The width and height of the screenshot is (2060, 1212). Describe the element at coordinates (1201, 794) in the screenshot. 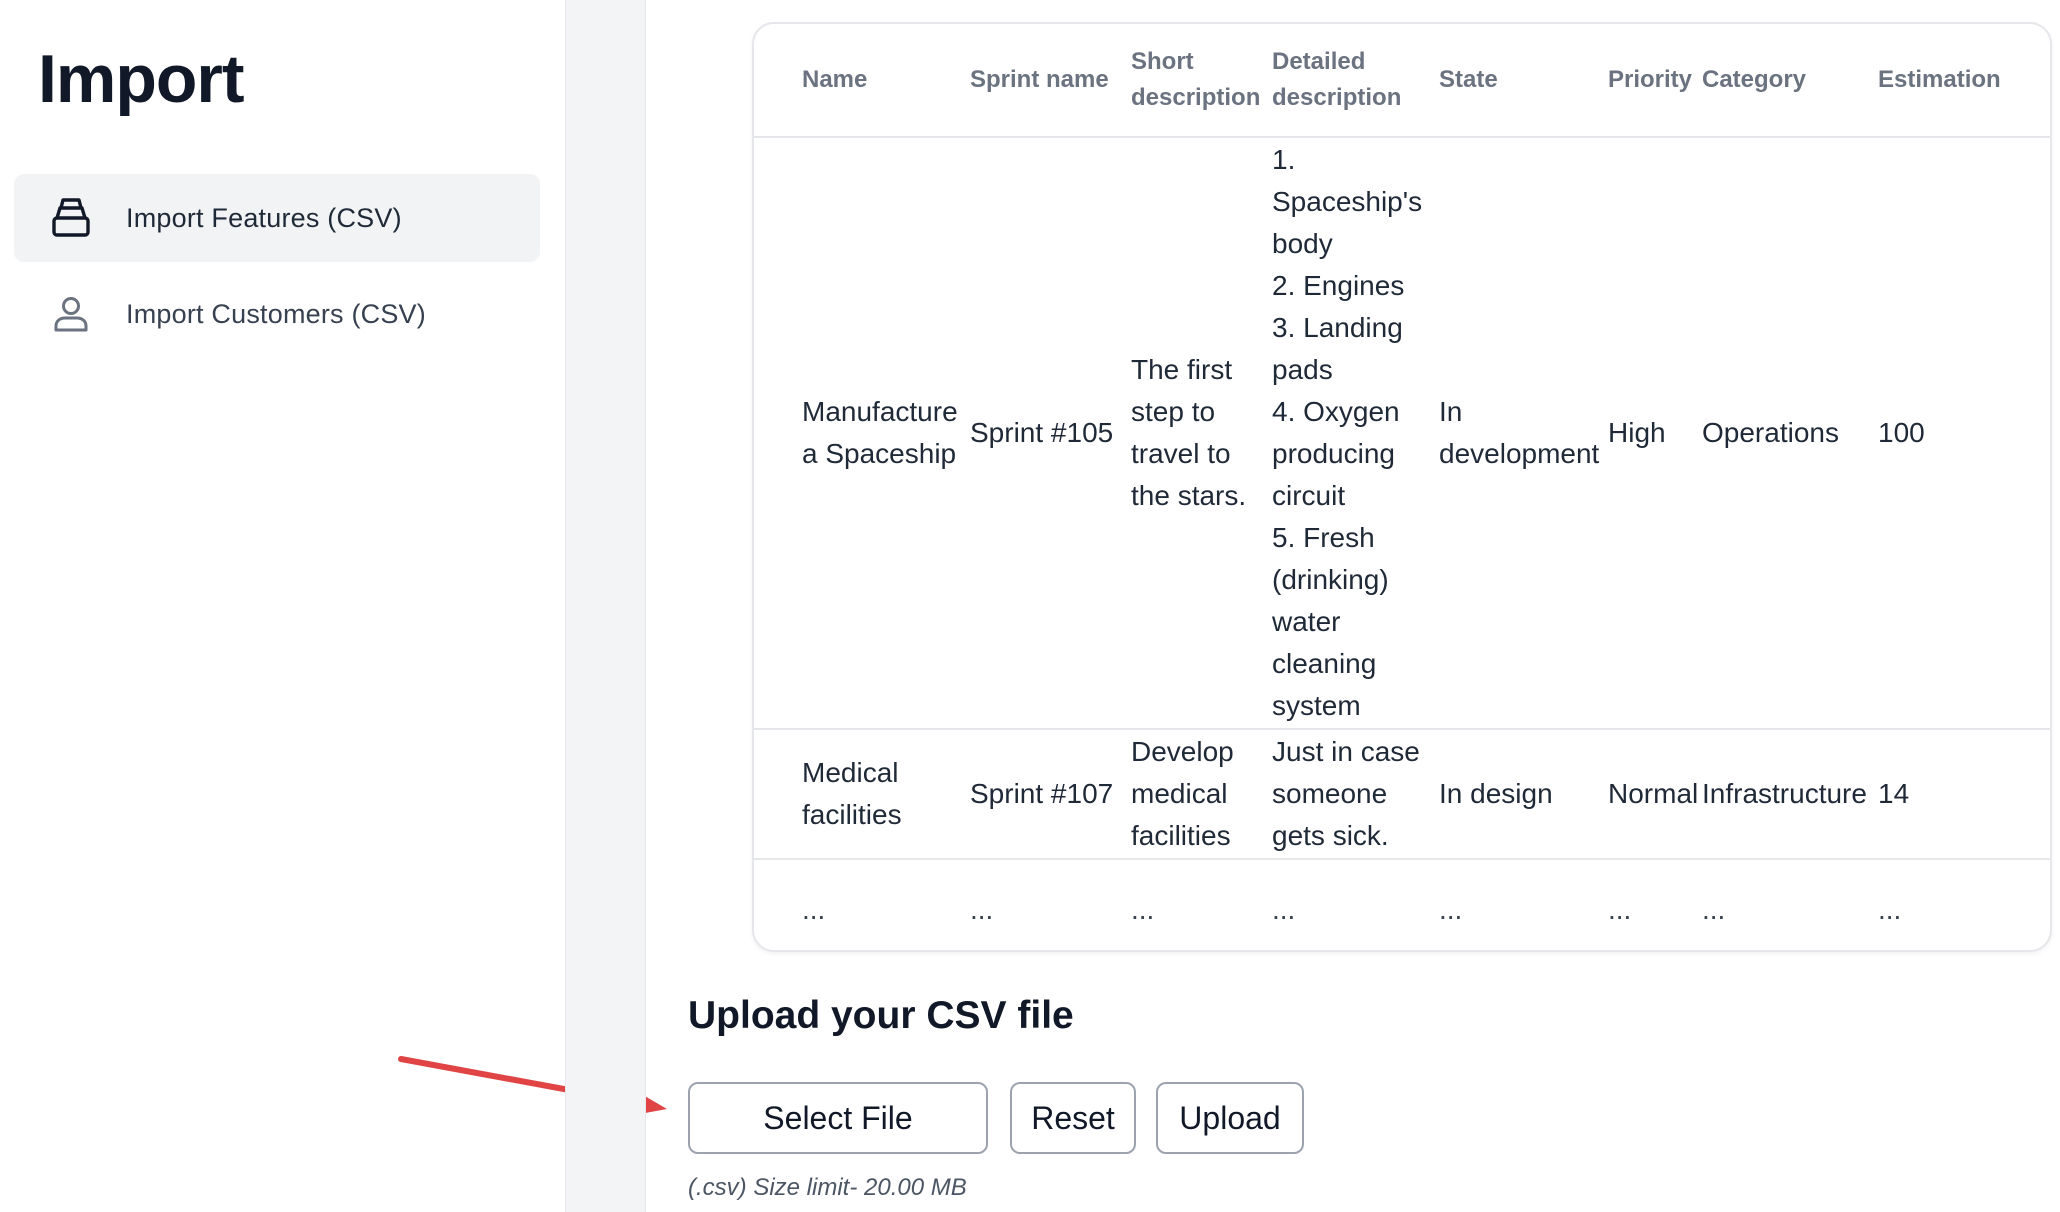

I see `cell-short-description: Develop medical facilities` at that location.